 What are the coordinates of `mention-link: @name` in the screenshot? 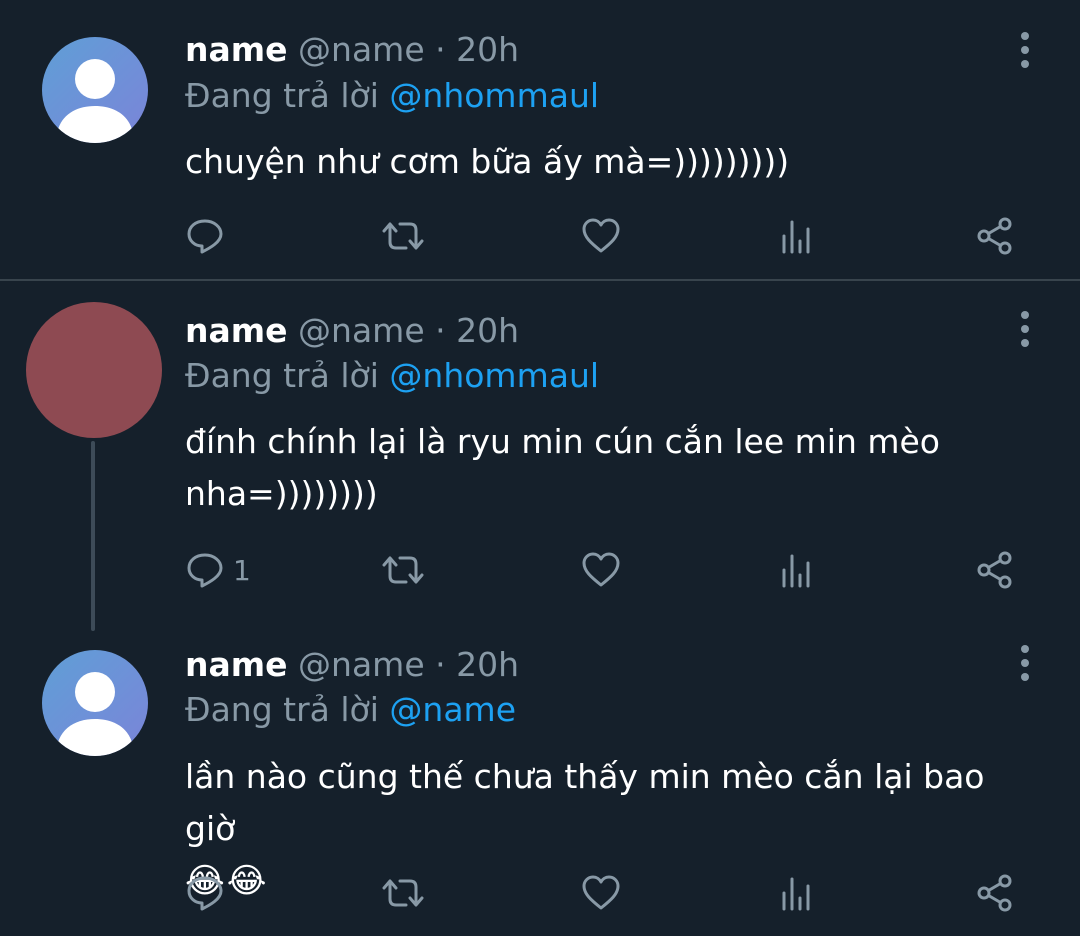 It's located at (452, 709).